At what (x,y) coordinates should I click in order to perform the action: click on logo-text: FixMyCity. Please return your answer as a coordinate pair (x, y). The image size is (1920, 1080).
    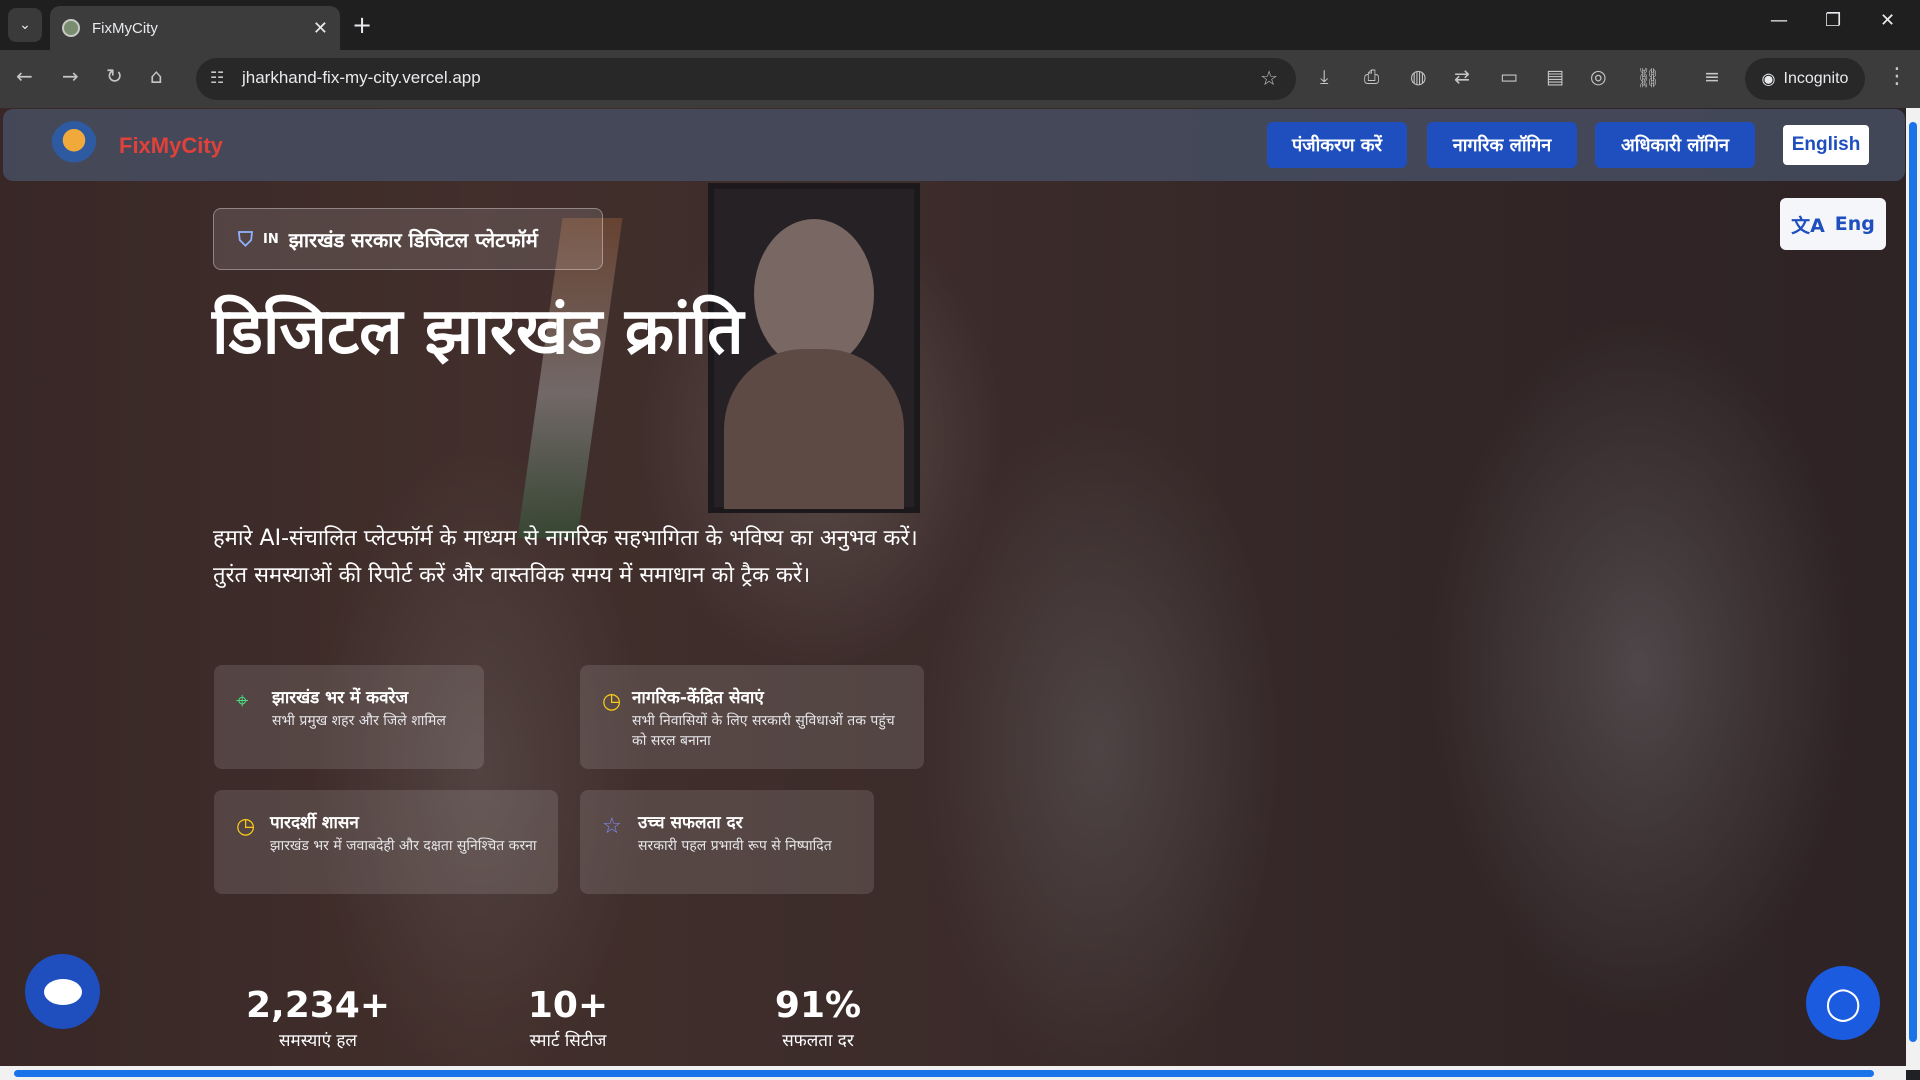
    Looking at the image, I should click on (171, 146).